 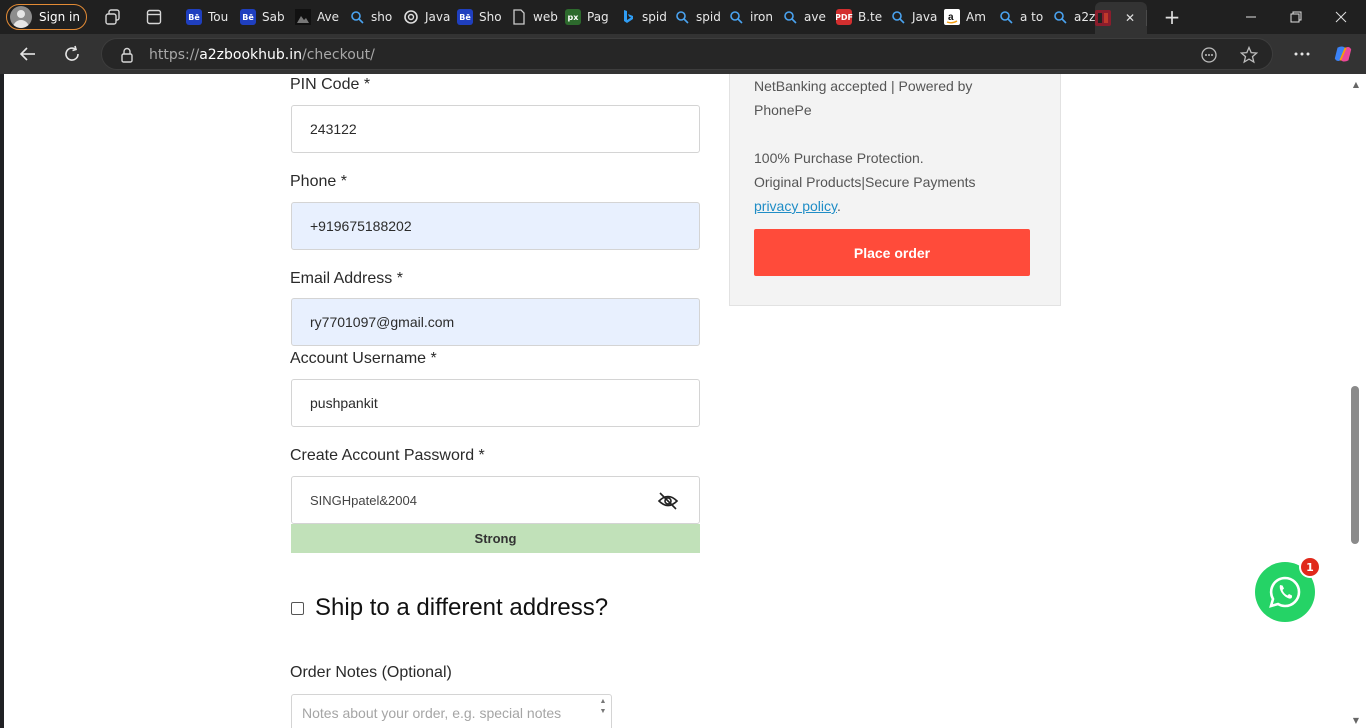 What do you see at coordinates (870, 17) in the screenshot?
I see `tab-title: B.te` at bounding box center [870, 17].